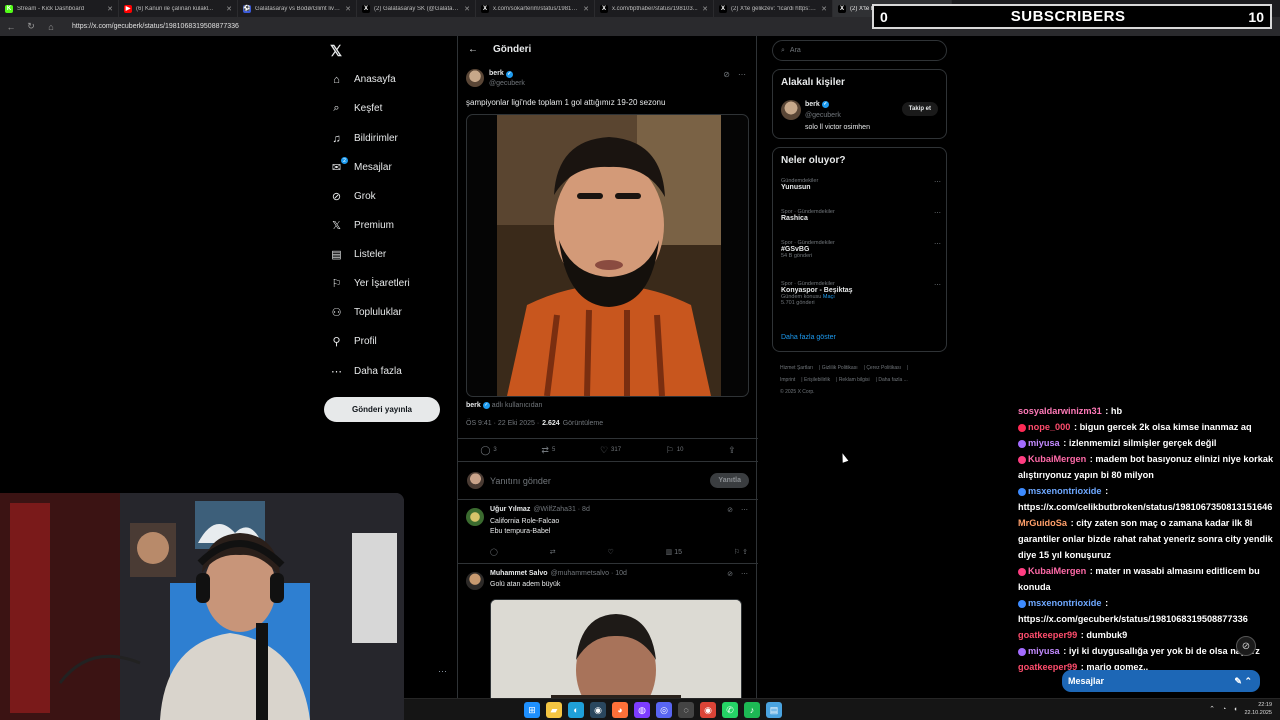 Image resolution: width=1280 pixels, height=720 pixels. Describe the element at coordinates (362, 225) in the screenshot. I see `nav-item-x-premium: 𝕏 Premium` at that location.